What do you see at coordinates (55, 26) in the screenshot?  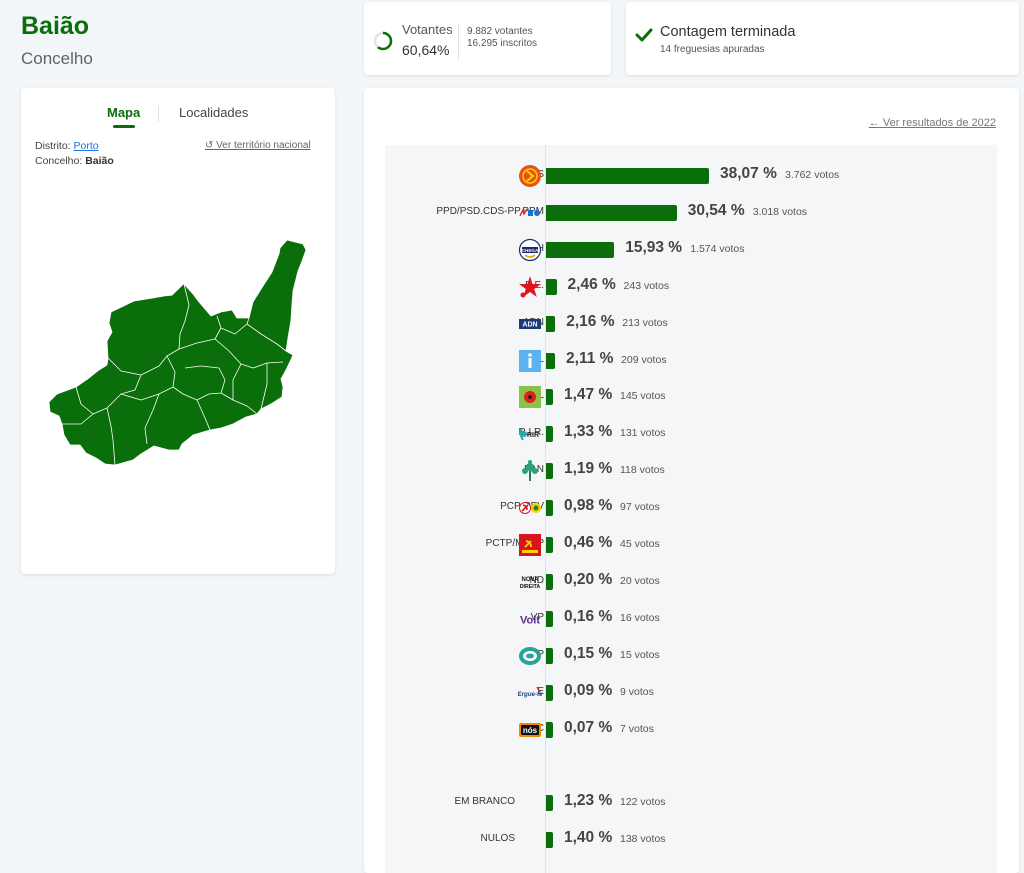 I see `page-title: Baião` at bounding box center [55, 26].